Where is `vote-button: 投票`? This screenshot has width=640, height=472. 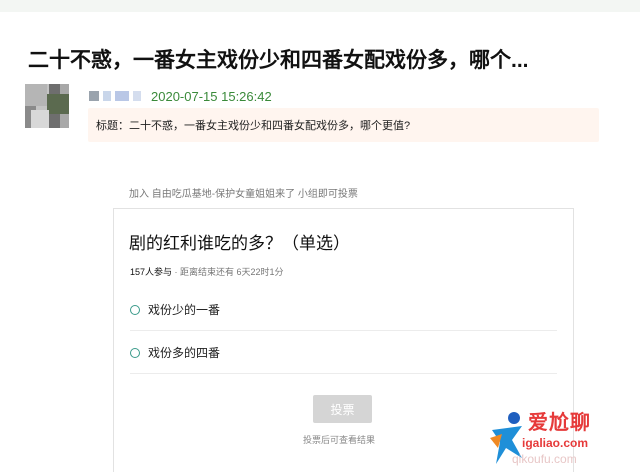 vote-button: 投票 is located at coordinates (342, 409).